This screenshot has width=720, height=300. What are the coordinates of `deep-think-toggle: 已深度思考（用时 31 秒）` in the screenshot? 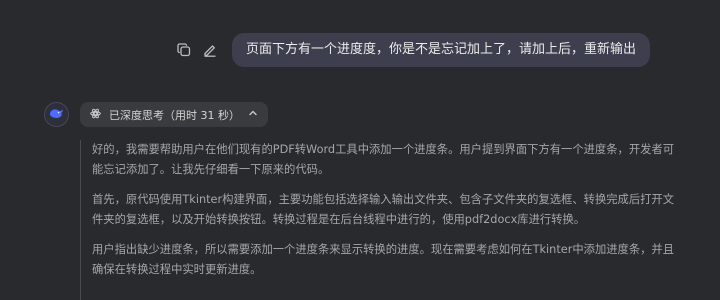 It's located at (174, 114).